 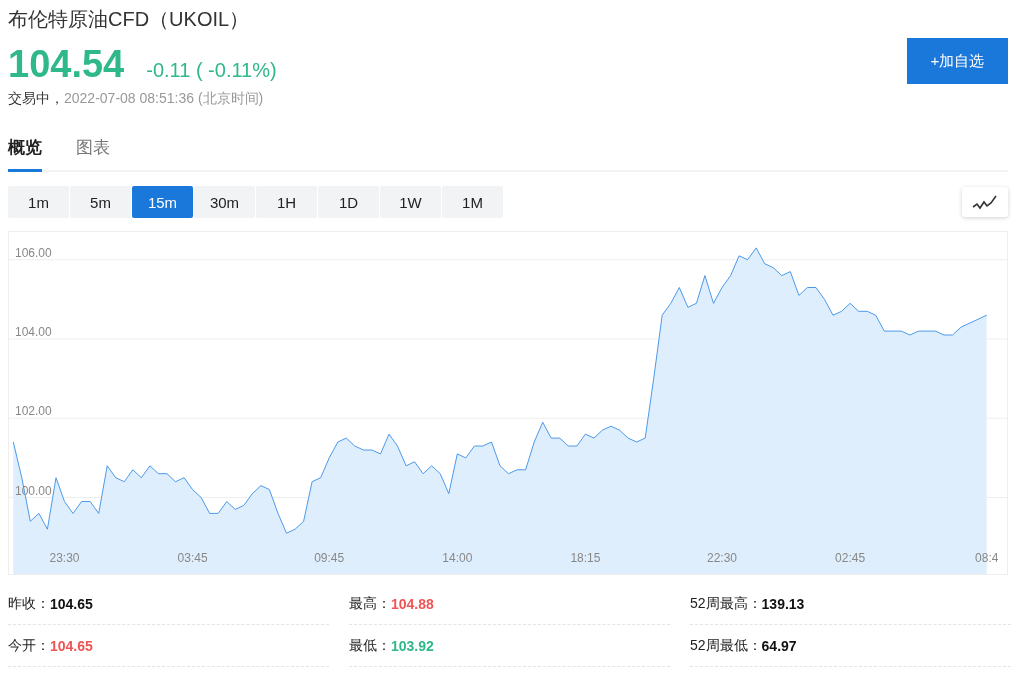 I want to click on period-tab: 15m, so click(x=162, y=202).